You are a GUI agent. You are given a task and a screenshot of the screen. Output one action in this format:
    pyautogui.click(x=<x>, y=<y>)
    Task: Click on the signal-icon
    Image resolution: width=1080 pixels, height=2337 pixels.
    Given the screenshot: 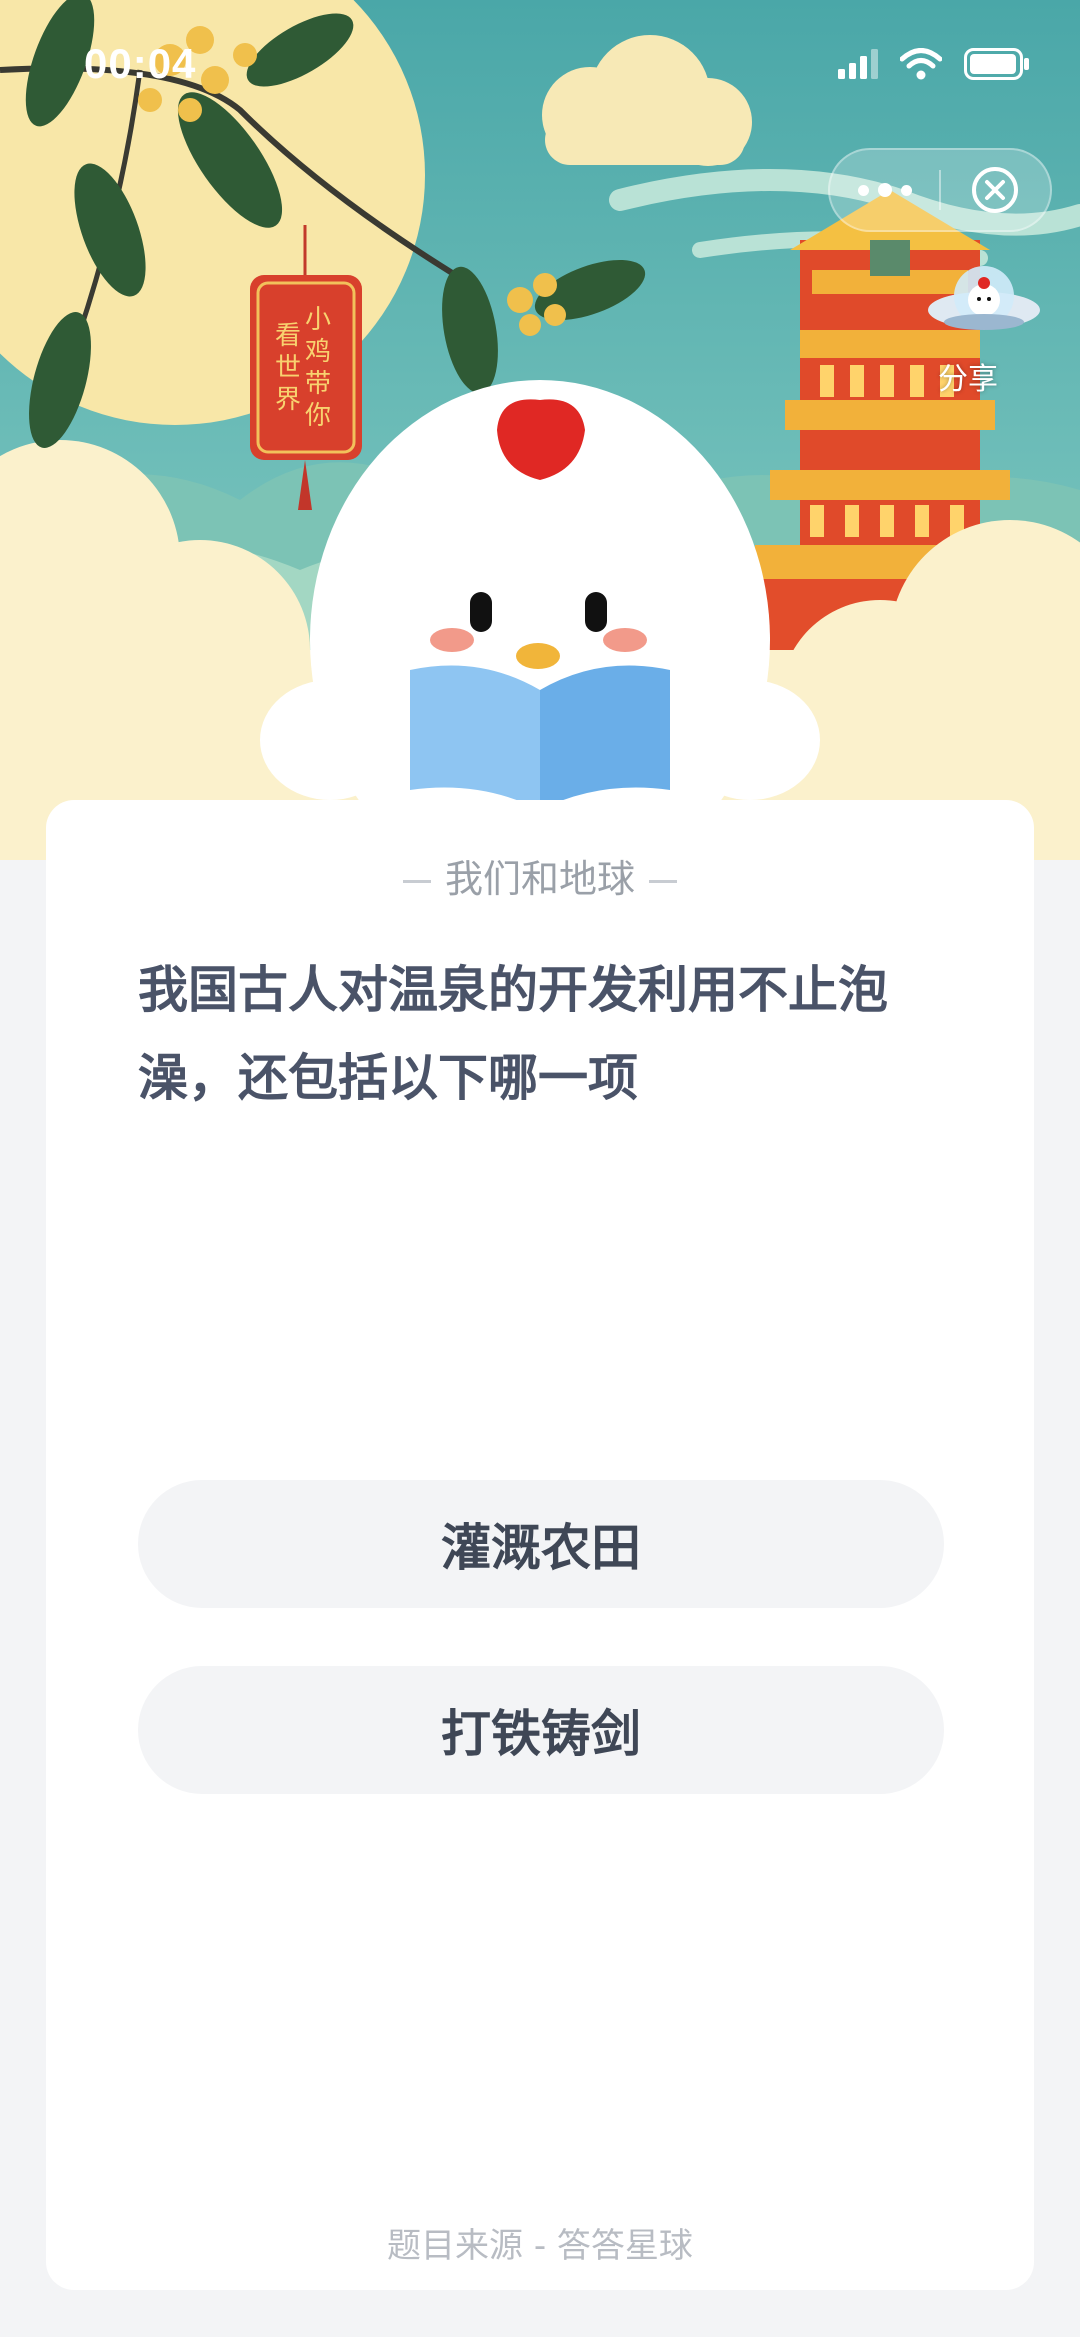 What is the action you would take?
    pyautogui.click(x=858, y=66)
    